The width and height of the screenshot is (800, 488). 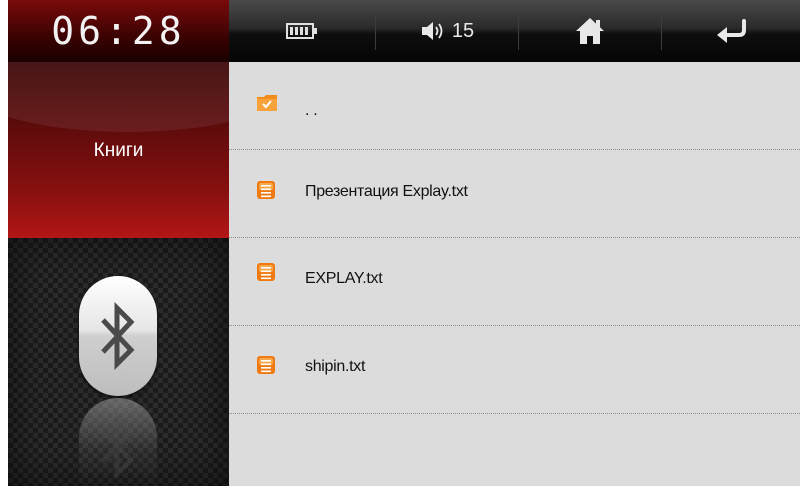 I want to click on clock-time: 06:28, so click(x=118, y=31).